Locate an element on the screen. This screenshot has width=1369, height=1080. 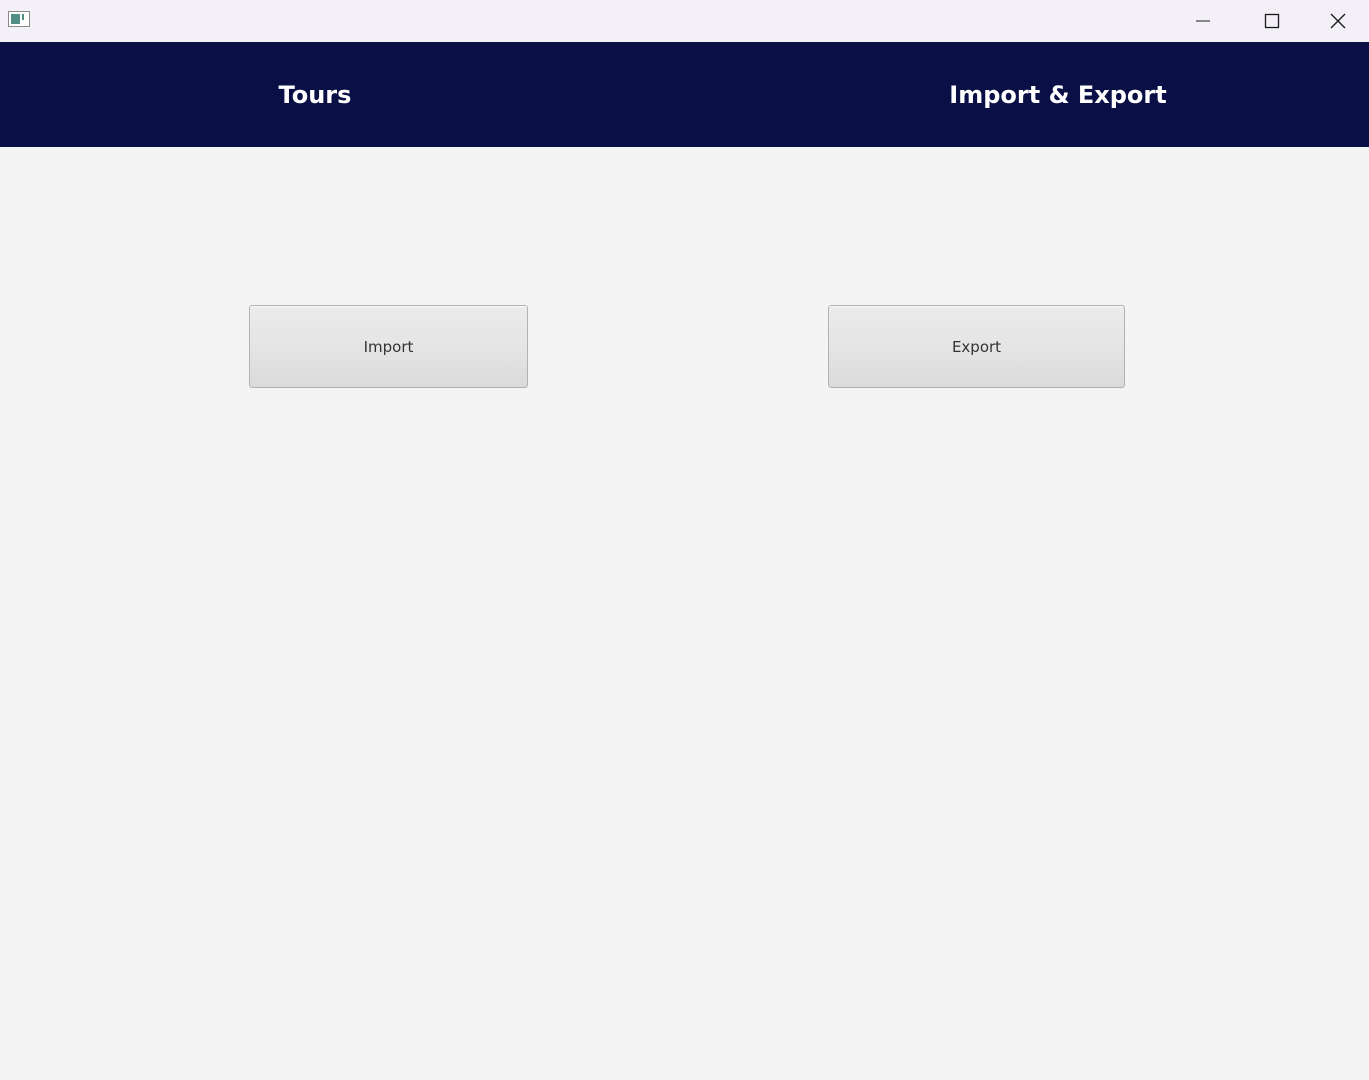
tab-tours: Tours is located at coordinates (315, 94).